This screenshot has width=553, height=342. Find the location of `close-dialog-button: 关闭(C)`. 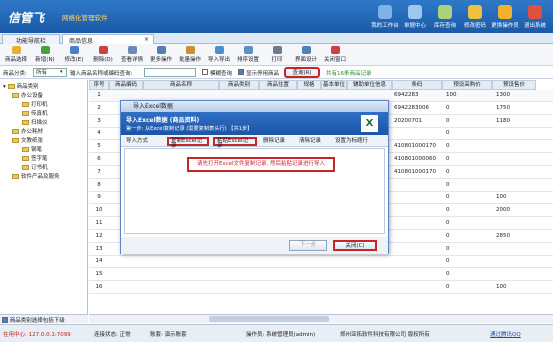

close-dialog-button: 关闭(C) is located at coordinates (355, 245).